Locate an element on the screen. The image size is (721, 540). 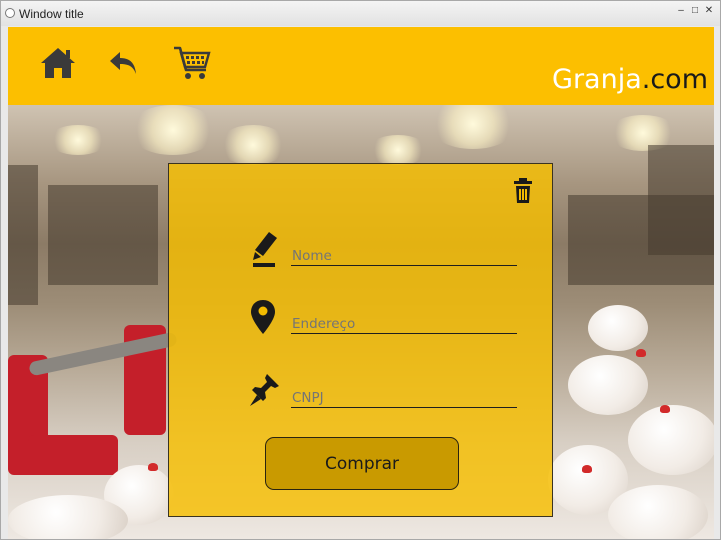
window-title: Window title is located at coordinates (51, 14).